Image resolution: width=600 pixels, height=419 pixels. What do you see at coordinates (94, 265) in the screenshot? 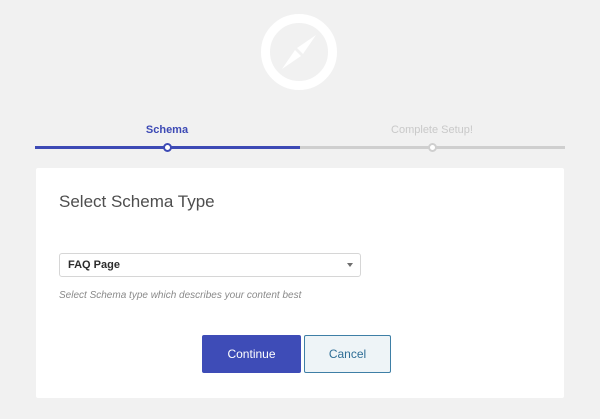
I see `schema-type-selected-value: FAQ Page` at bounding box center [94, 265].